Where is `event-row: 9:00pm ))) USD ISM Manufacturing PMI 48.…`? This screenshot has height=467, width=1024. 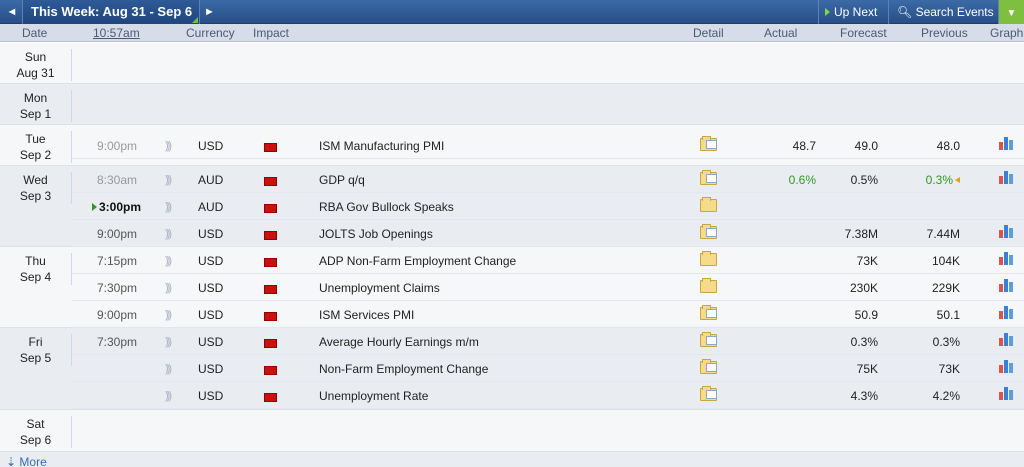 event-row: 9:00pm ))) USD ISM Manufacturing PMI 48.… is located at coordinates (548, 145).